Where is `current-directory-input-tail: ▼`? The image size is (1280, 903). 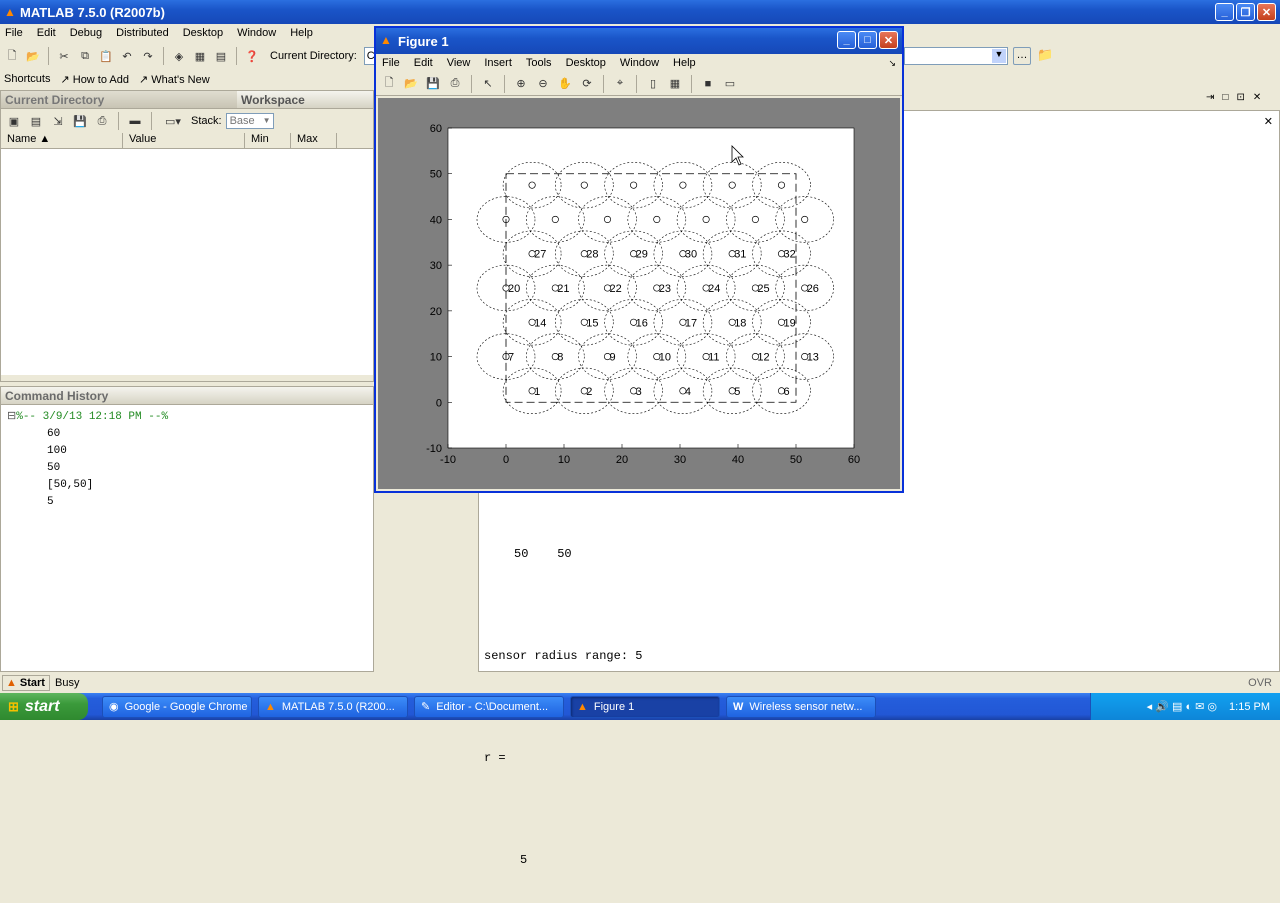
current-directory-input-tail: ▼ is located at coordinates (956, 56).